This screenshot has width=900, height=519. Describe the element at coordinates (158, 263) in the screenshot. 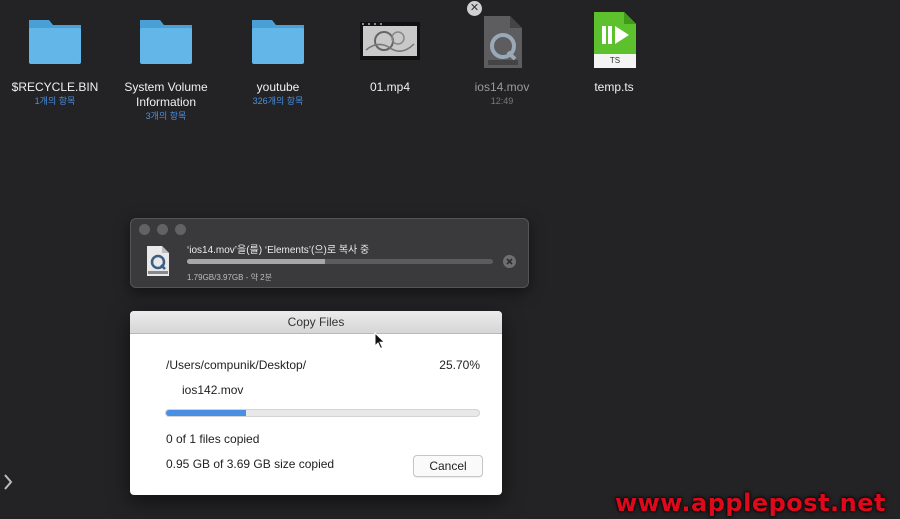

I see `quicktime-file-icon` at that location.